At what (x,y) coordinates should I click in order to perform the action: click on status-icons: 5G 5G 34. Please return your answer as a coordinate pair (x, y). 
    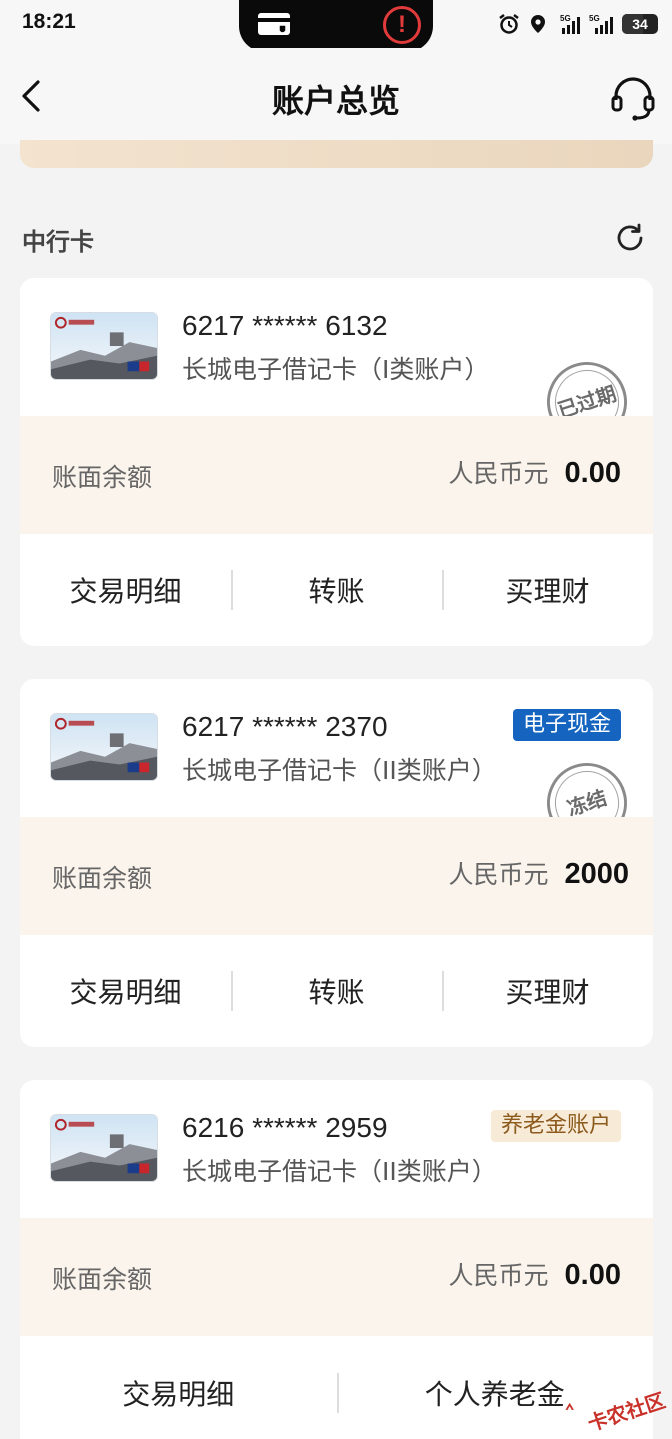
    Looking at the image, I should click on (578, 24).